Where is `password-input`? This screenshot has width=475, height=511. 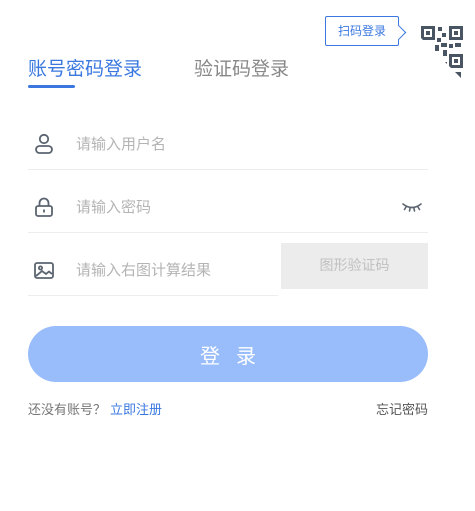 password-input is located at coordinates (226, 207).